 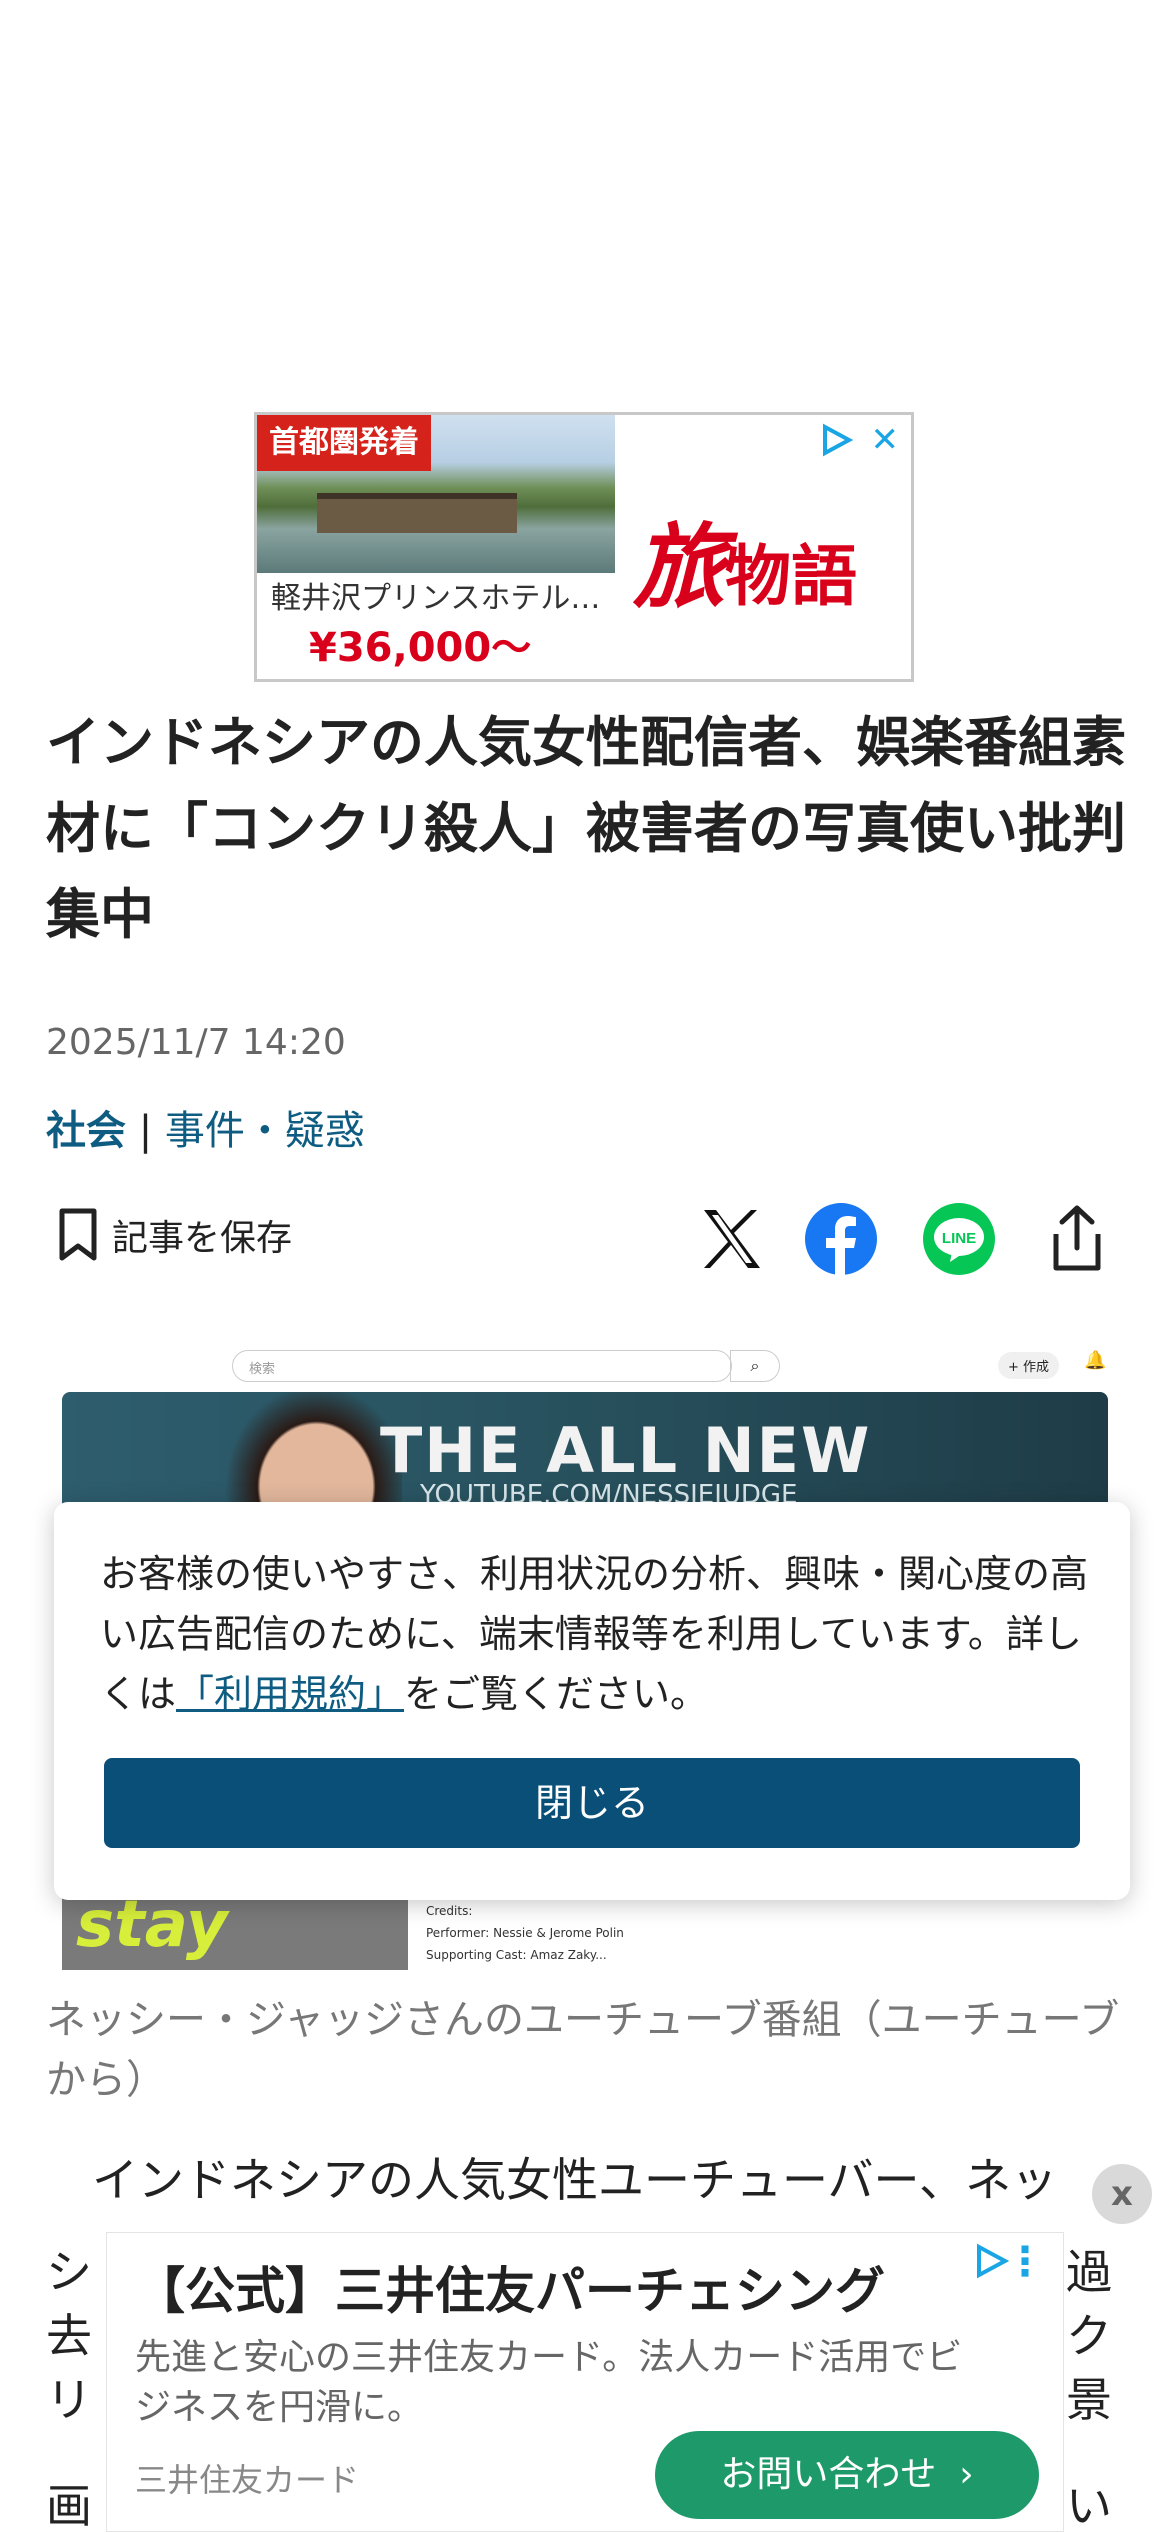 What do you see at coordinates (1089, 2400) in the screenshot?
I see `body-fragment: 景` at bounding box center [1089, 2400].